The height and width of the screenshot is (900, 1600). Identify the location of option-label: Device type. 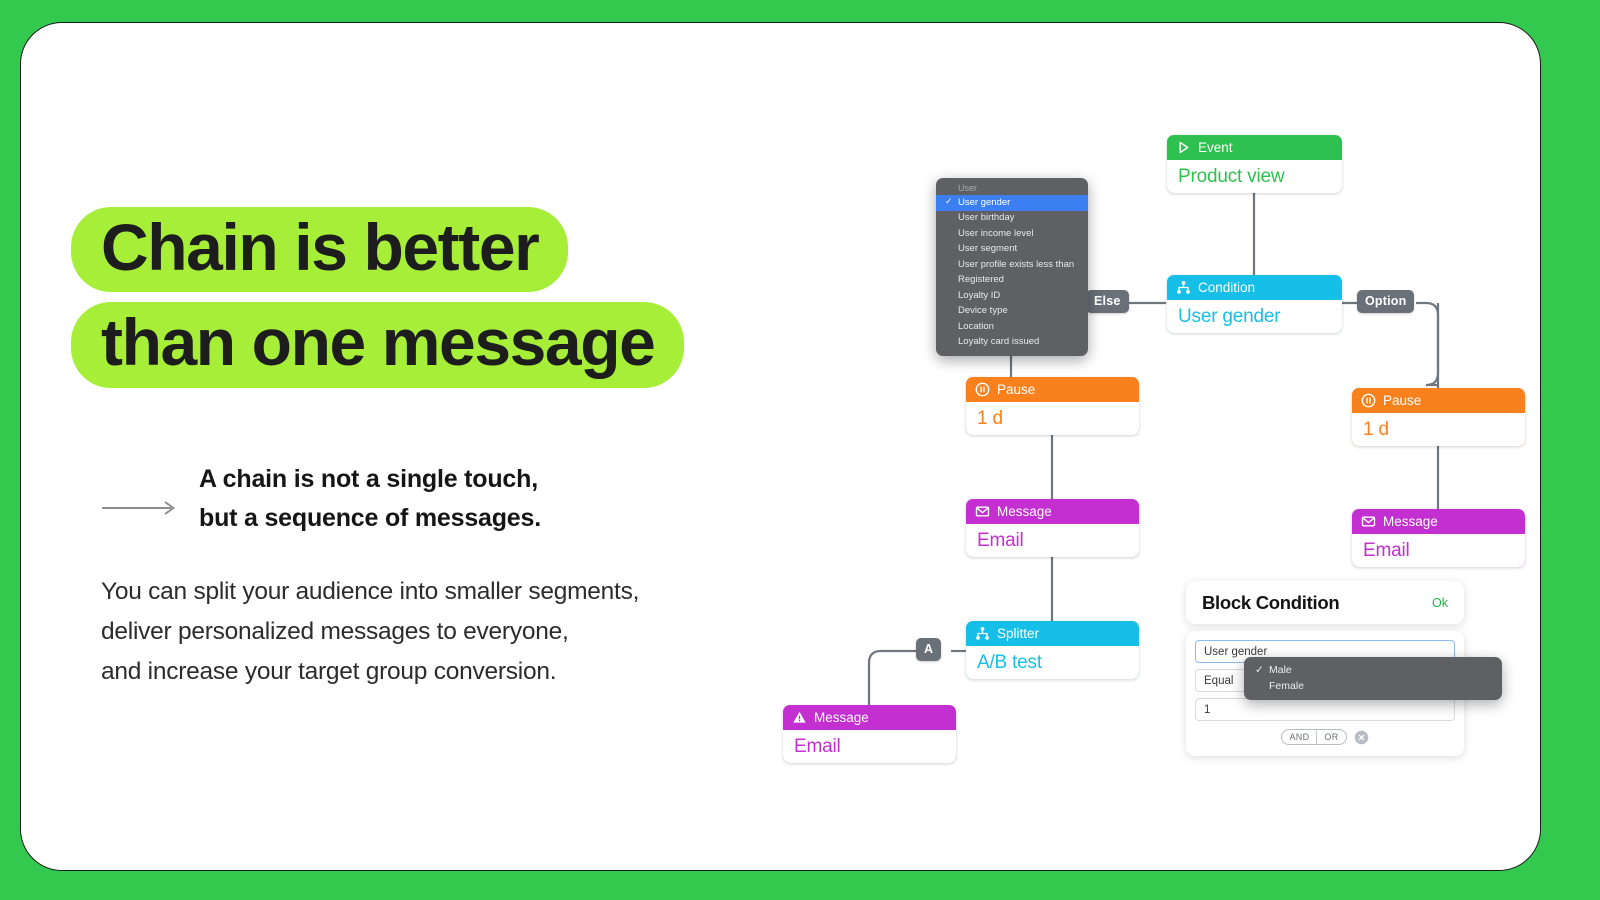
(983, 311).